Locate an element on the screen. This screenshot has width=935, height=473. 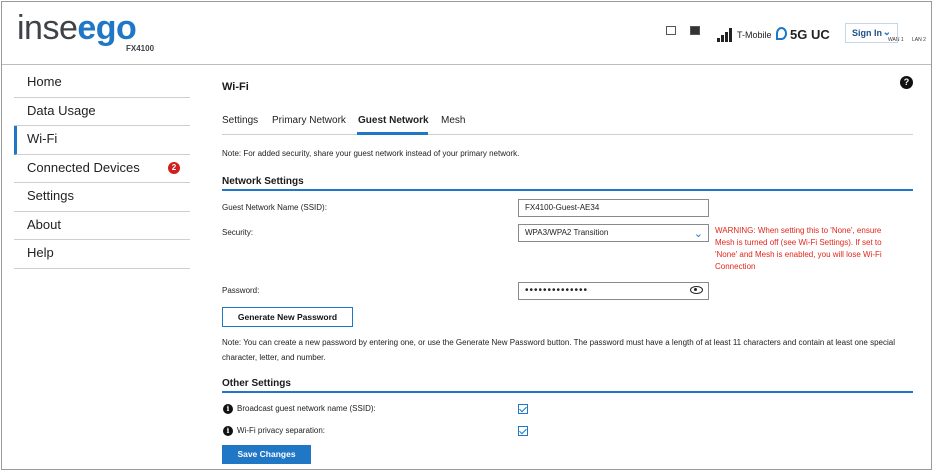
signal-strength-icon is located at coordinates (726, 35).